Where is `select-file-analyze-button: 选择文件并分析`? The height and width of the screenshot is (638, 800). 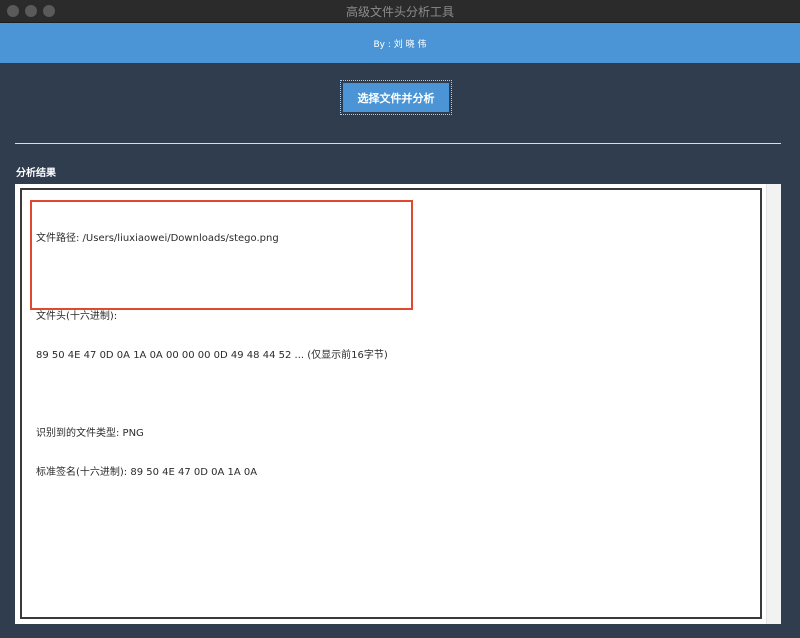
select-file-analyze-button: 选择文件并分析 is located at coordinates (396, 97).